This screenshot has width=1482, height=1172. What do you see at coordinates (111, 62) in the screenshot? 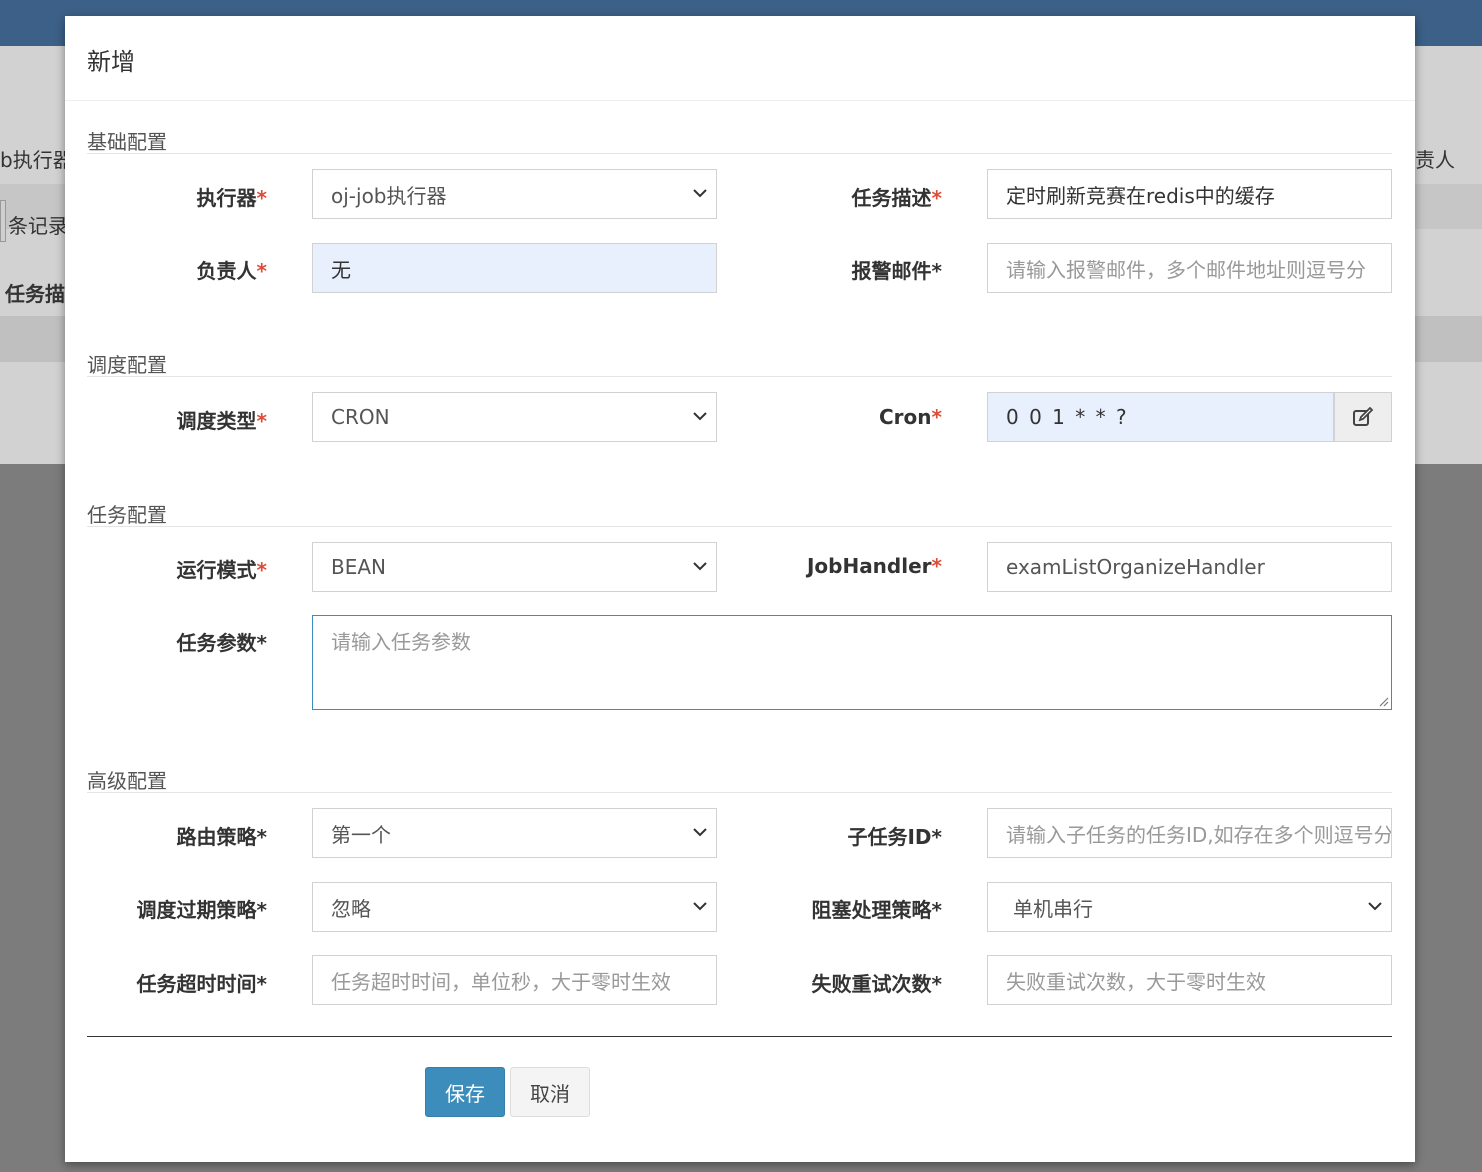
I see `modal-title: 新增` at bounding box center [111, 62].